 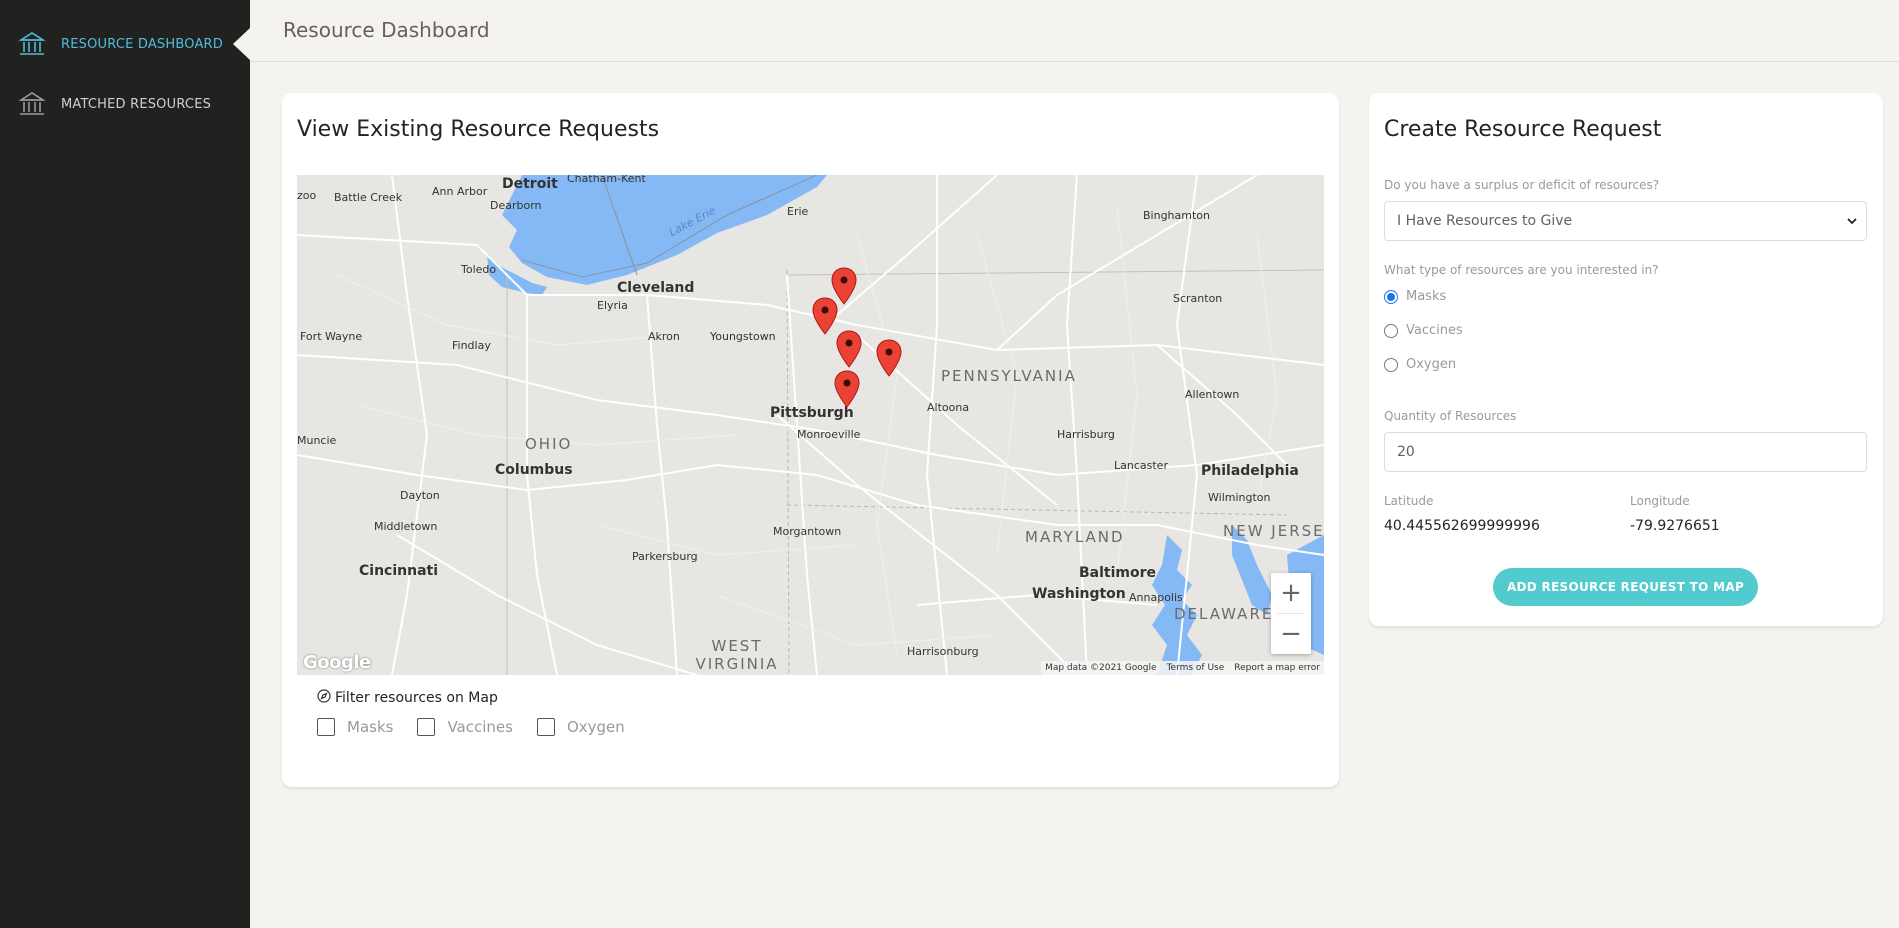 I want to click on type-radio-vaccines: Vaccines, so click(x=1423, y=330).